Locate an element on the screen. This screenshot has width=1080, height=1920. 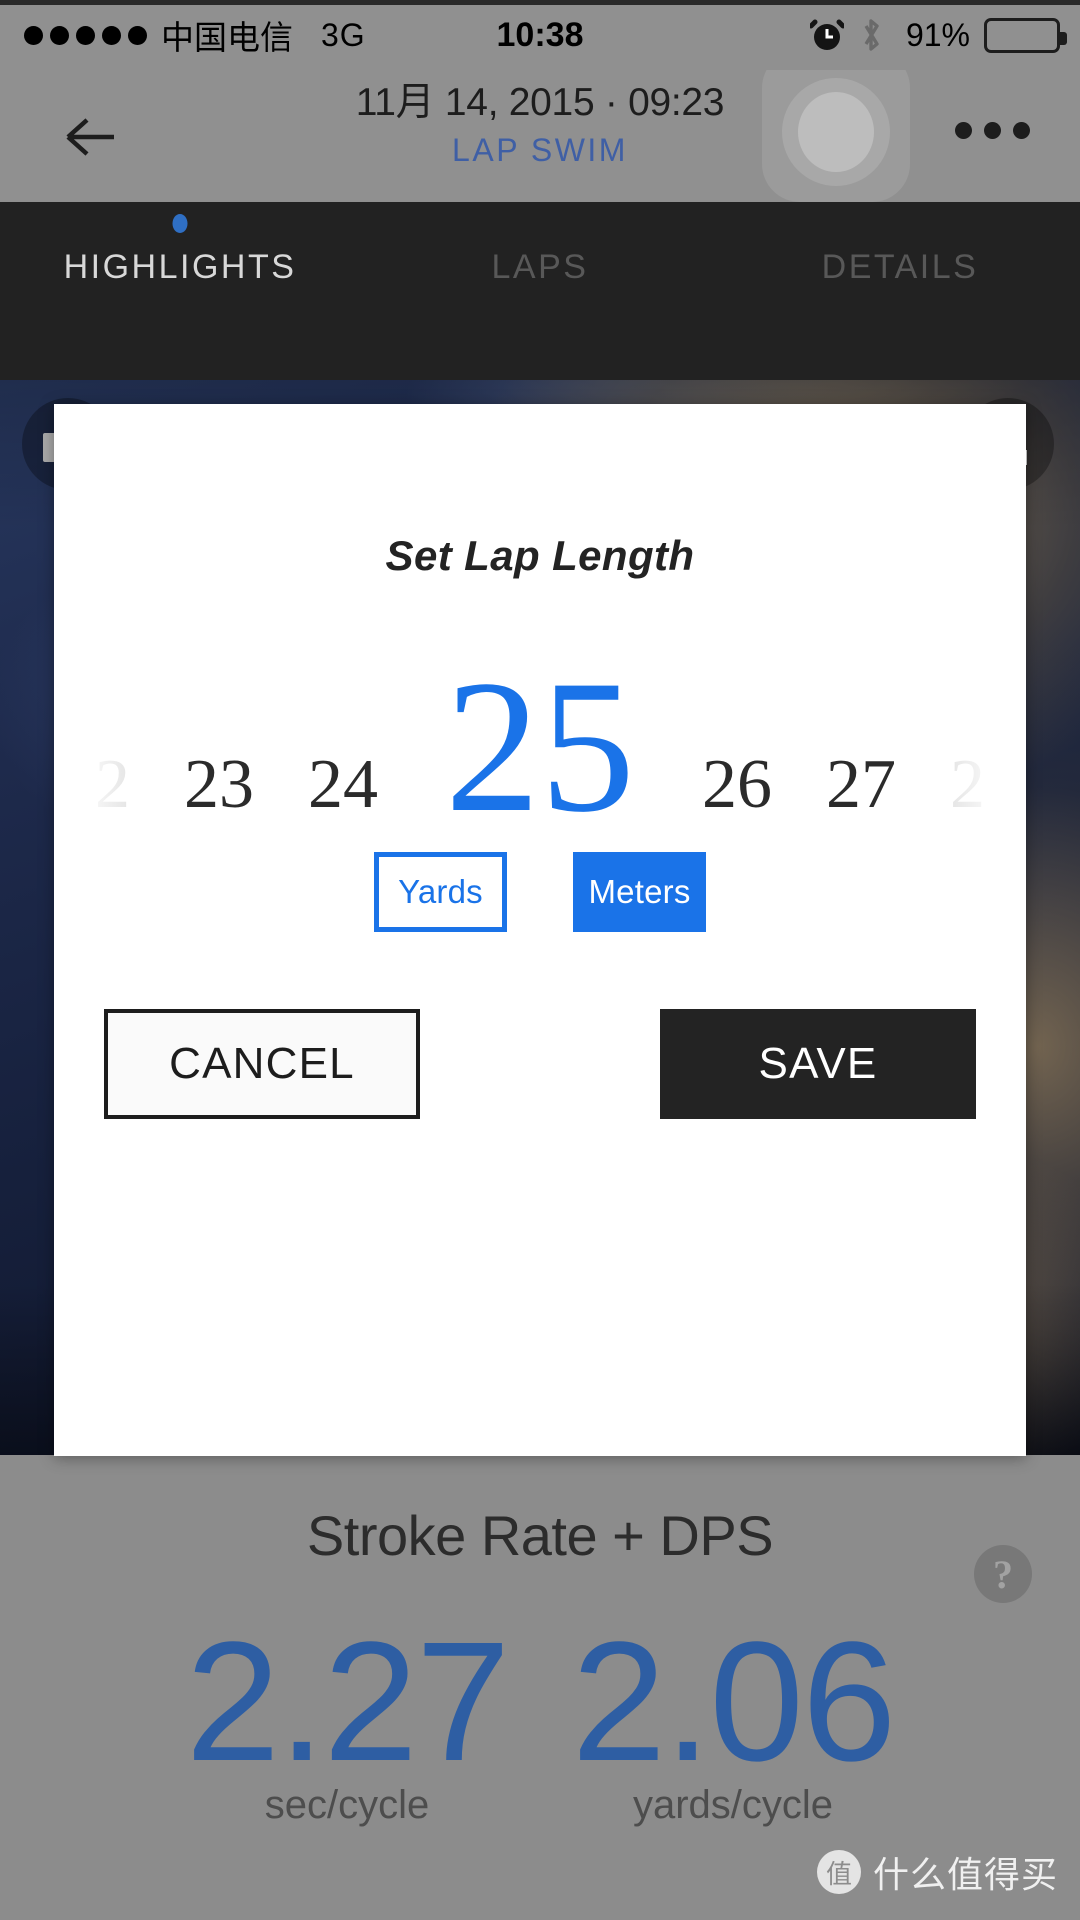
tab-active-indicator is located at coordinates (180, 223).